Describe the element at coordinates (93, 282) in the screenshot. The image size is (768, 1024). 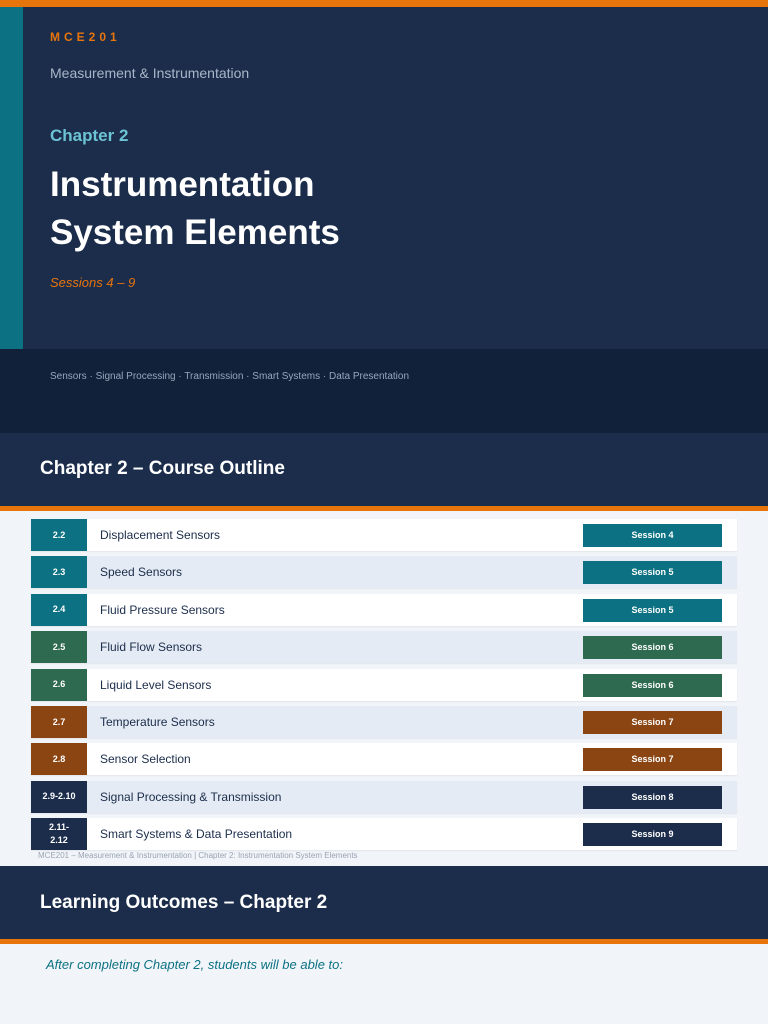
I see `sessions-range: Sessions 4 – 9` at that location.